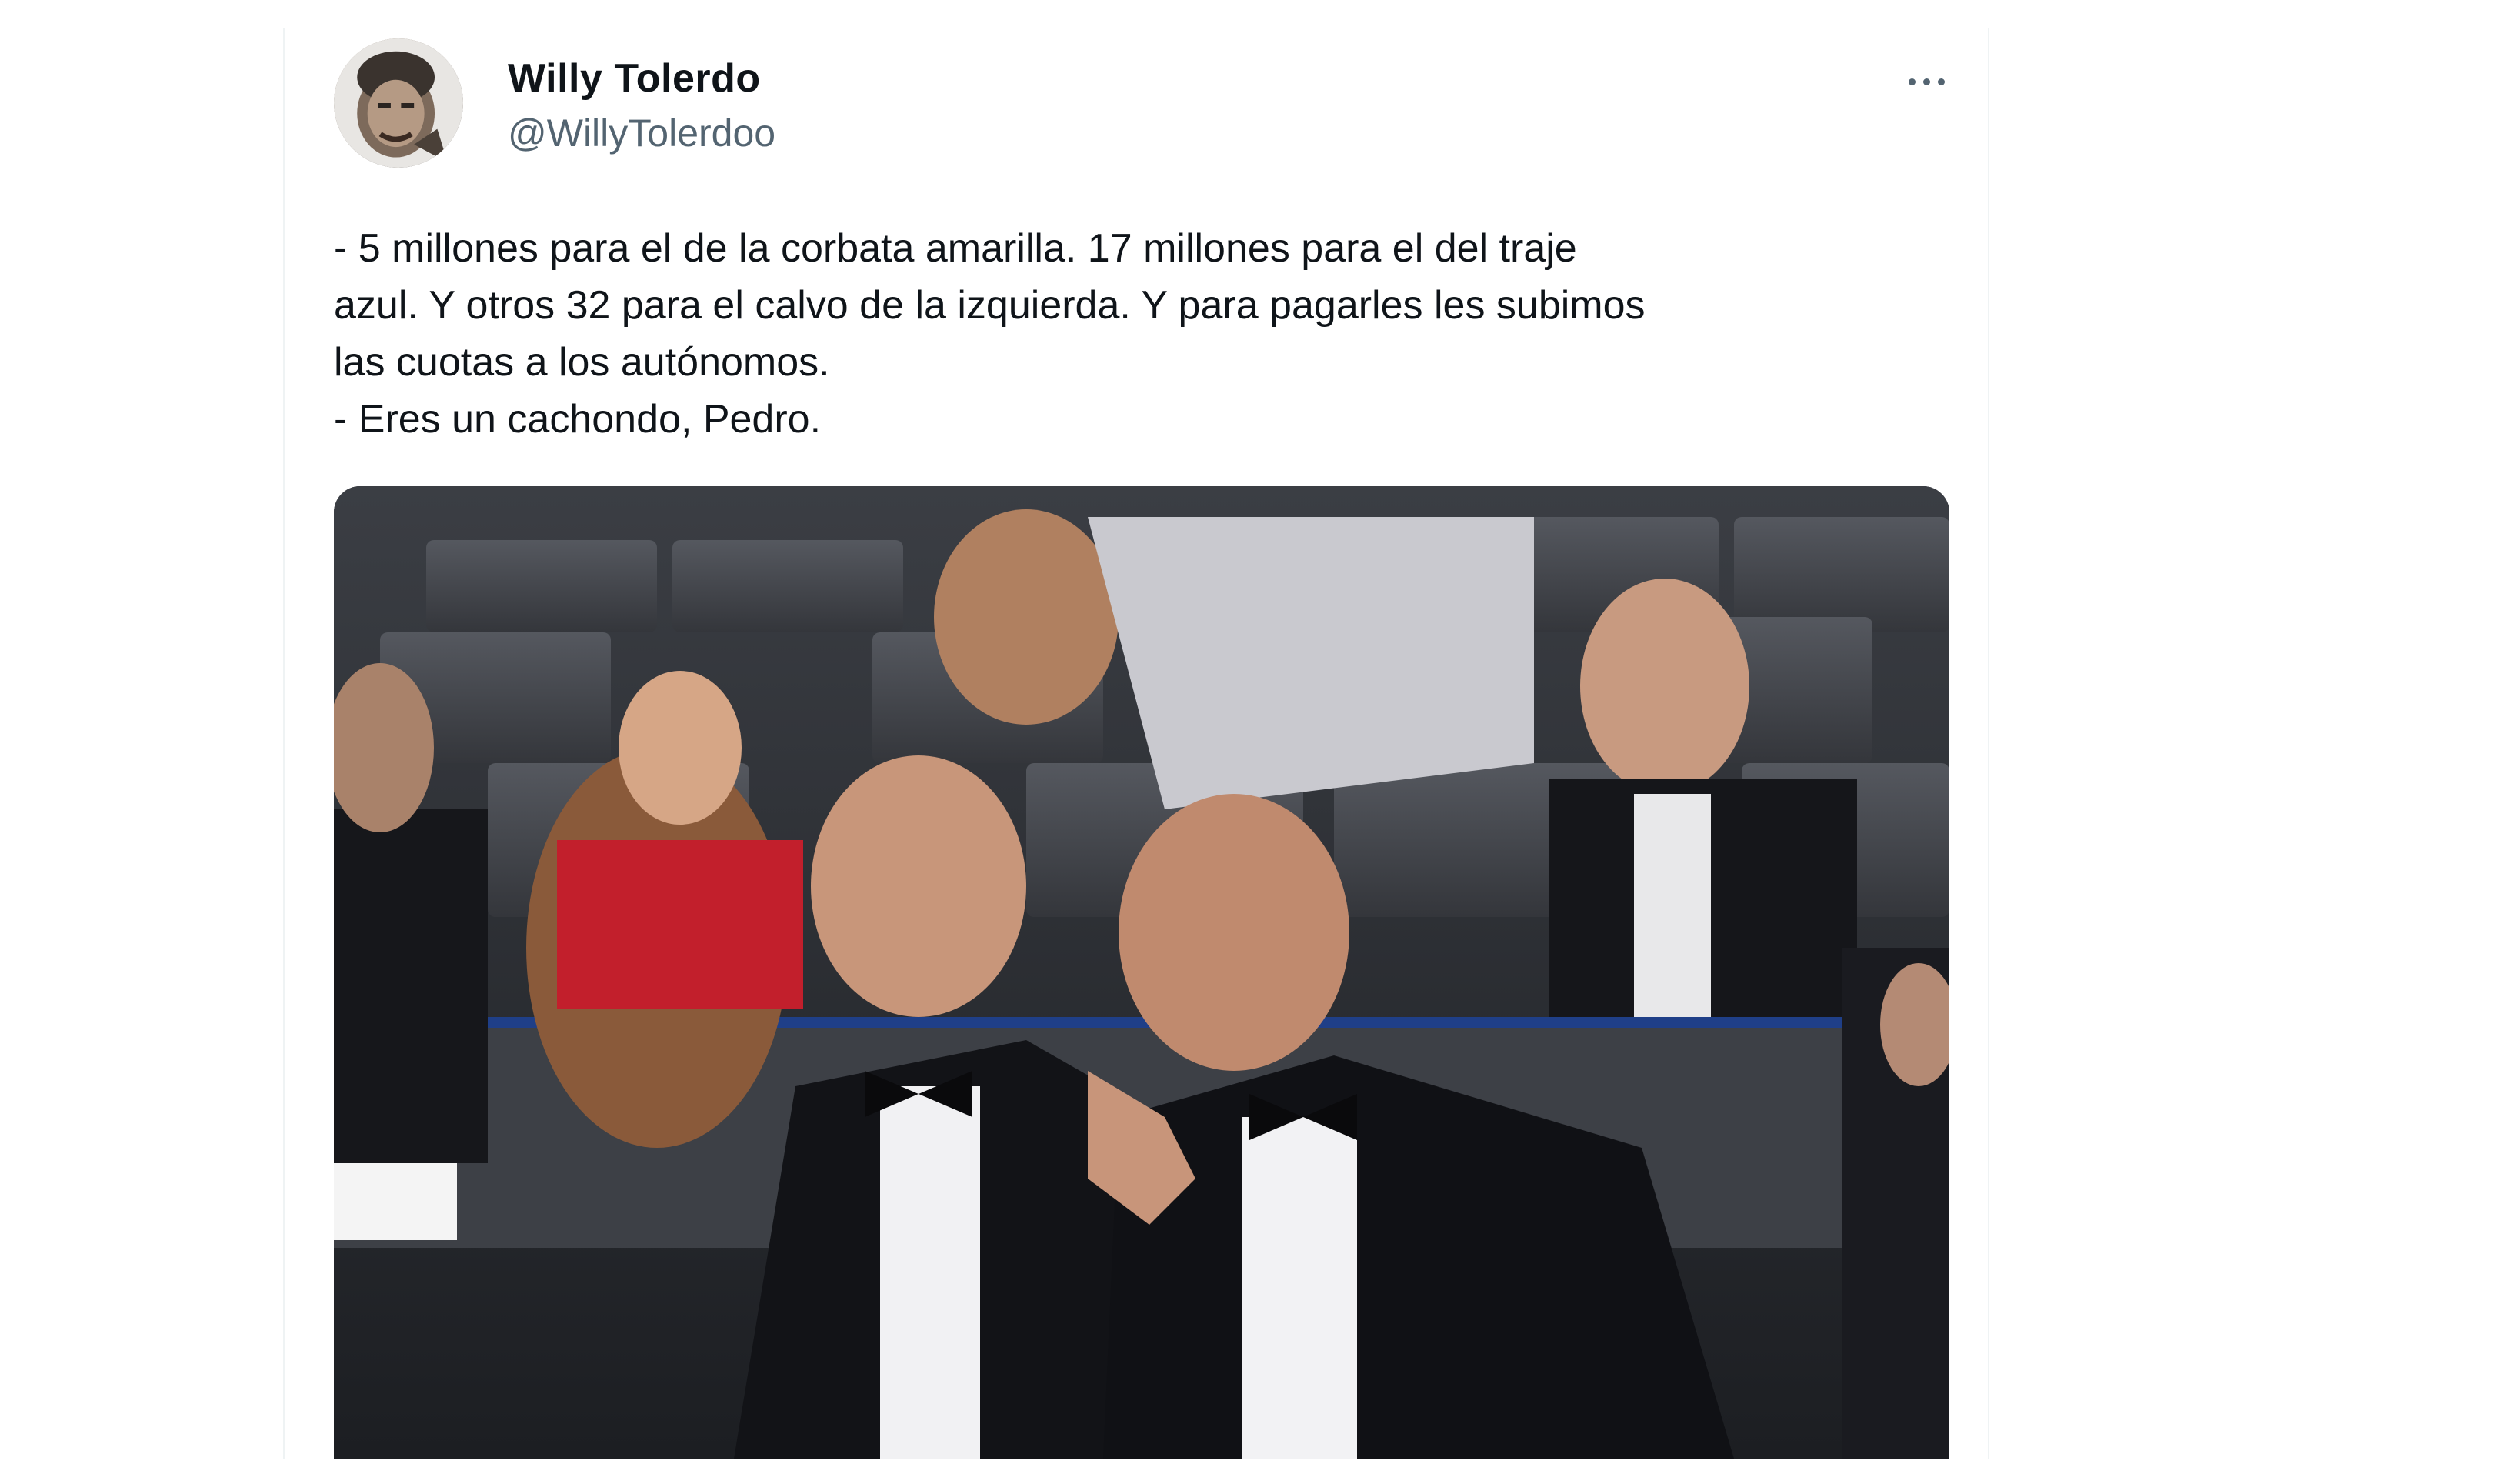 This screenshot has width=2511, height=1484. What do you see at coordinates (634, 78) in the screenshot?
I see `author-name: Willy Tolerdo` at bounding box center [634, 78].